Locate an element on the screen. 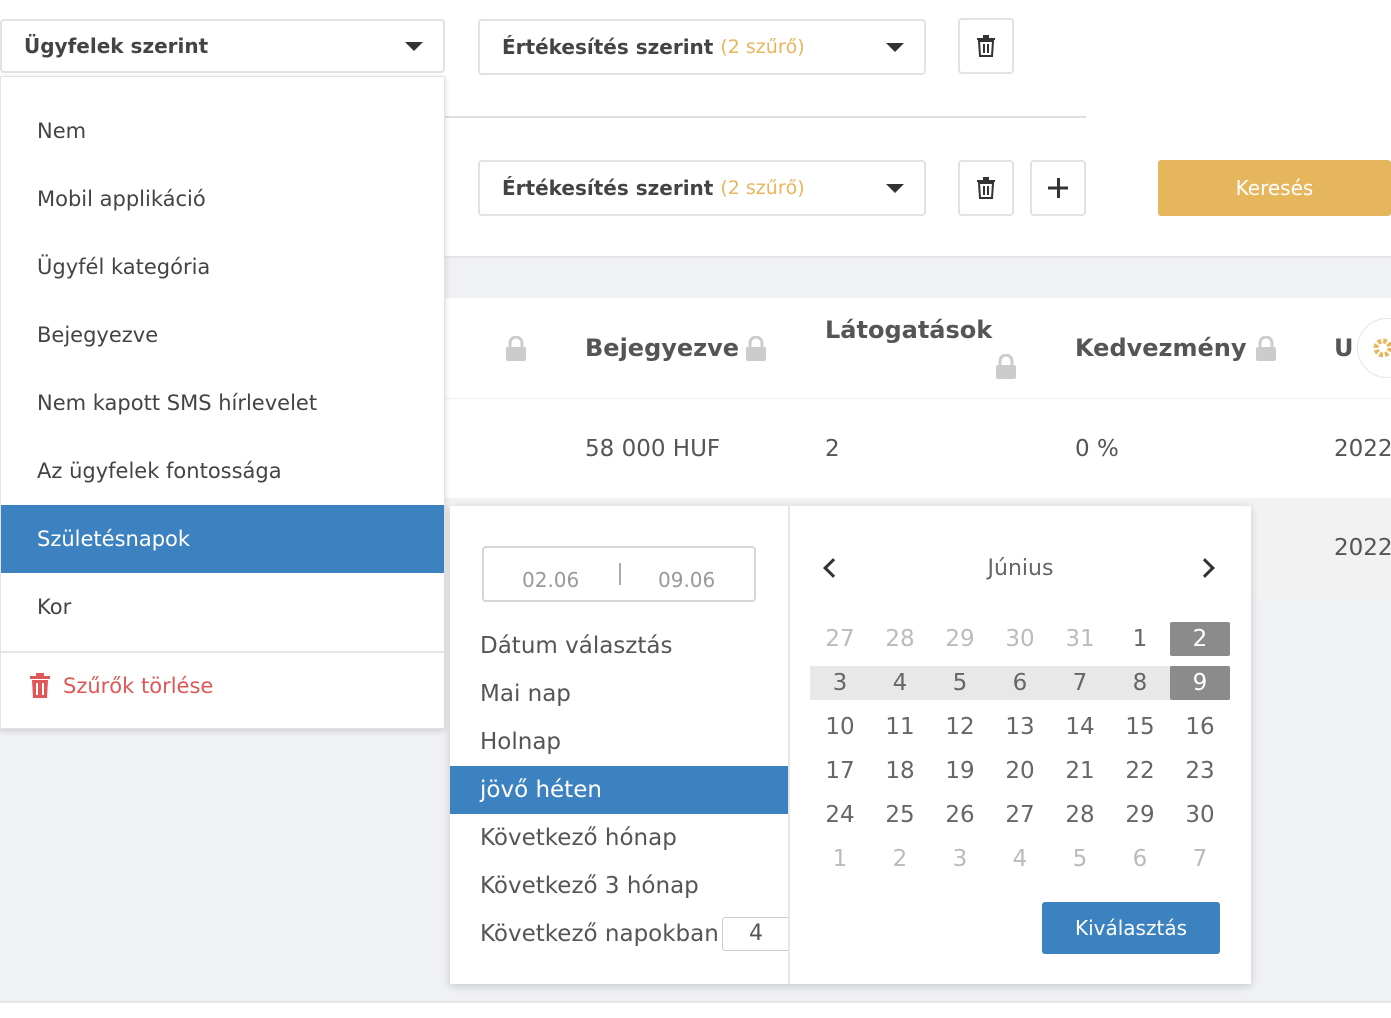 Image resolution: width=1391 pixels, height=1018 pixels. calendar-day: 8 is located at coordinates (1140, 683).